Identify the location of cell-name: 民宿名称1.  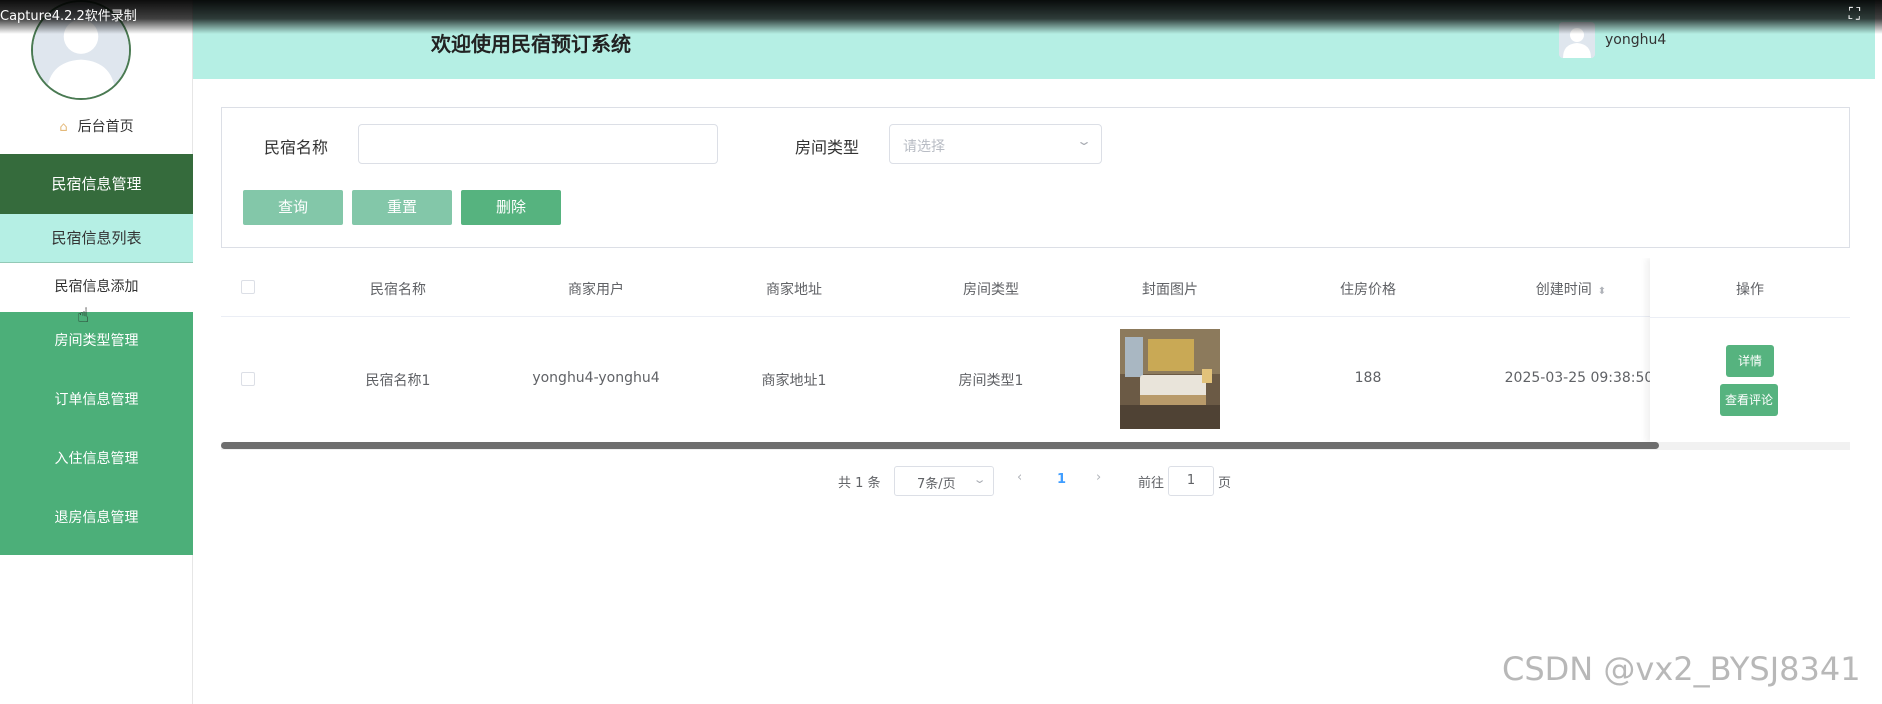
(398, 381).